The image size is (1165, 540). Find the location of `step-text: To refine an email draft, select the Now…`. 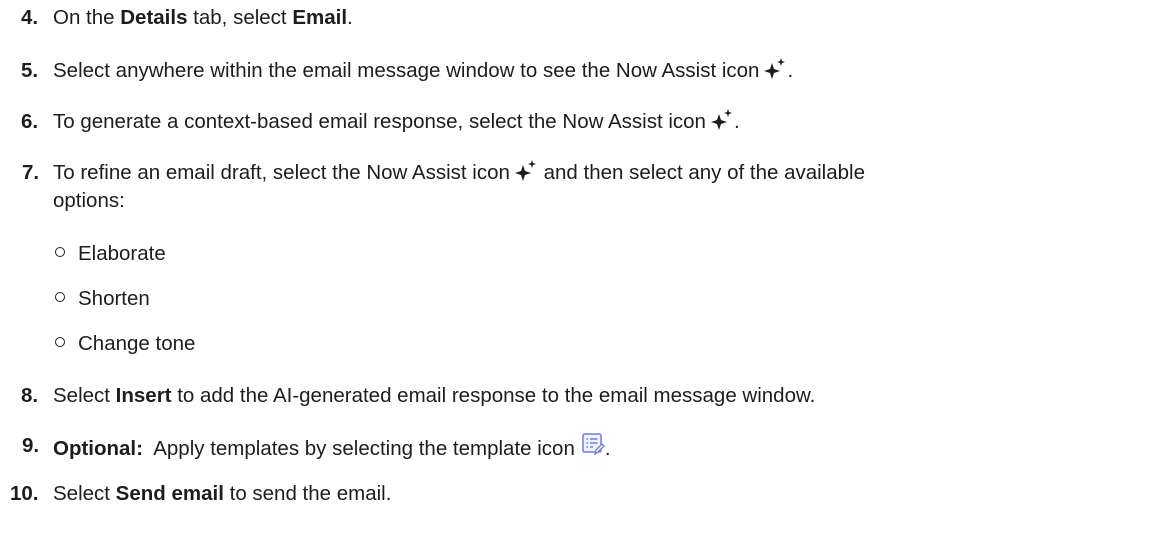

step-text: To refine an email draft, select the Now… is located at coordinates (459, 173).